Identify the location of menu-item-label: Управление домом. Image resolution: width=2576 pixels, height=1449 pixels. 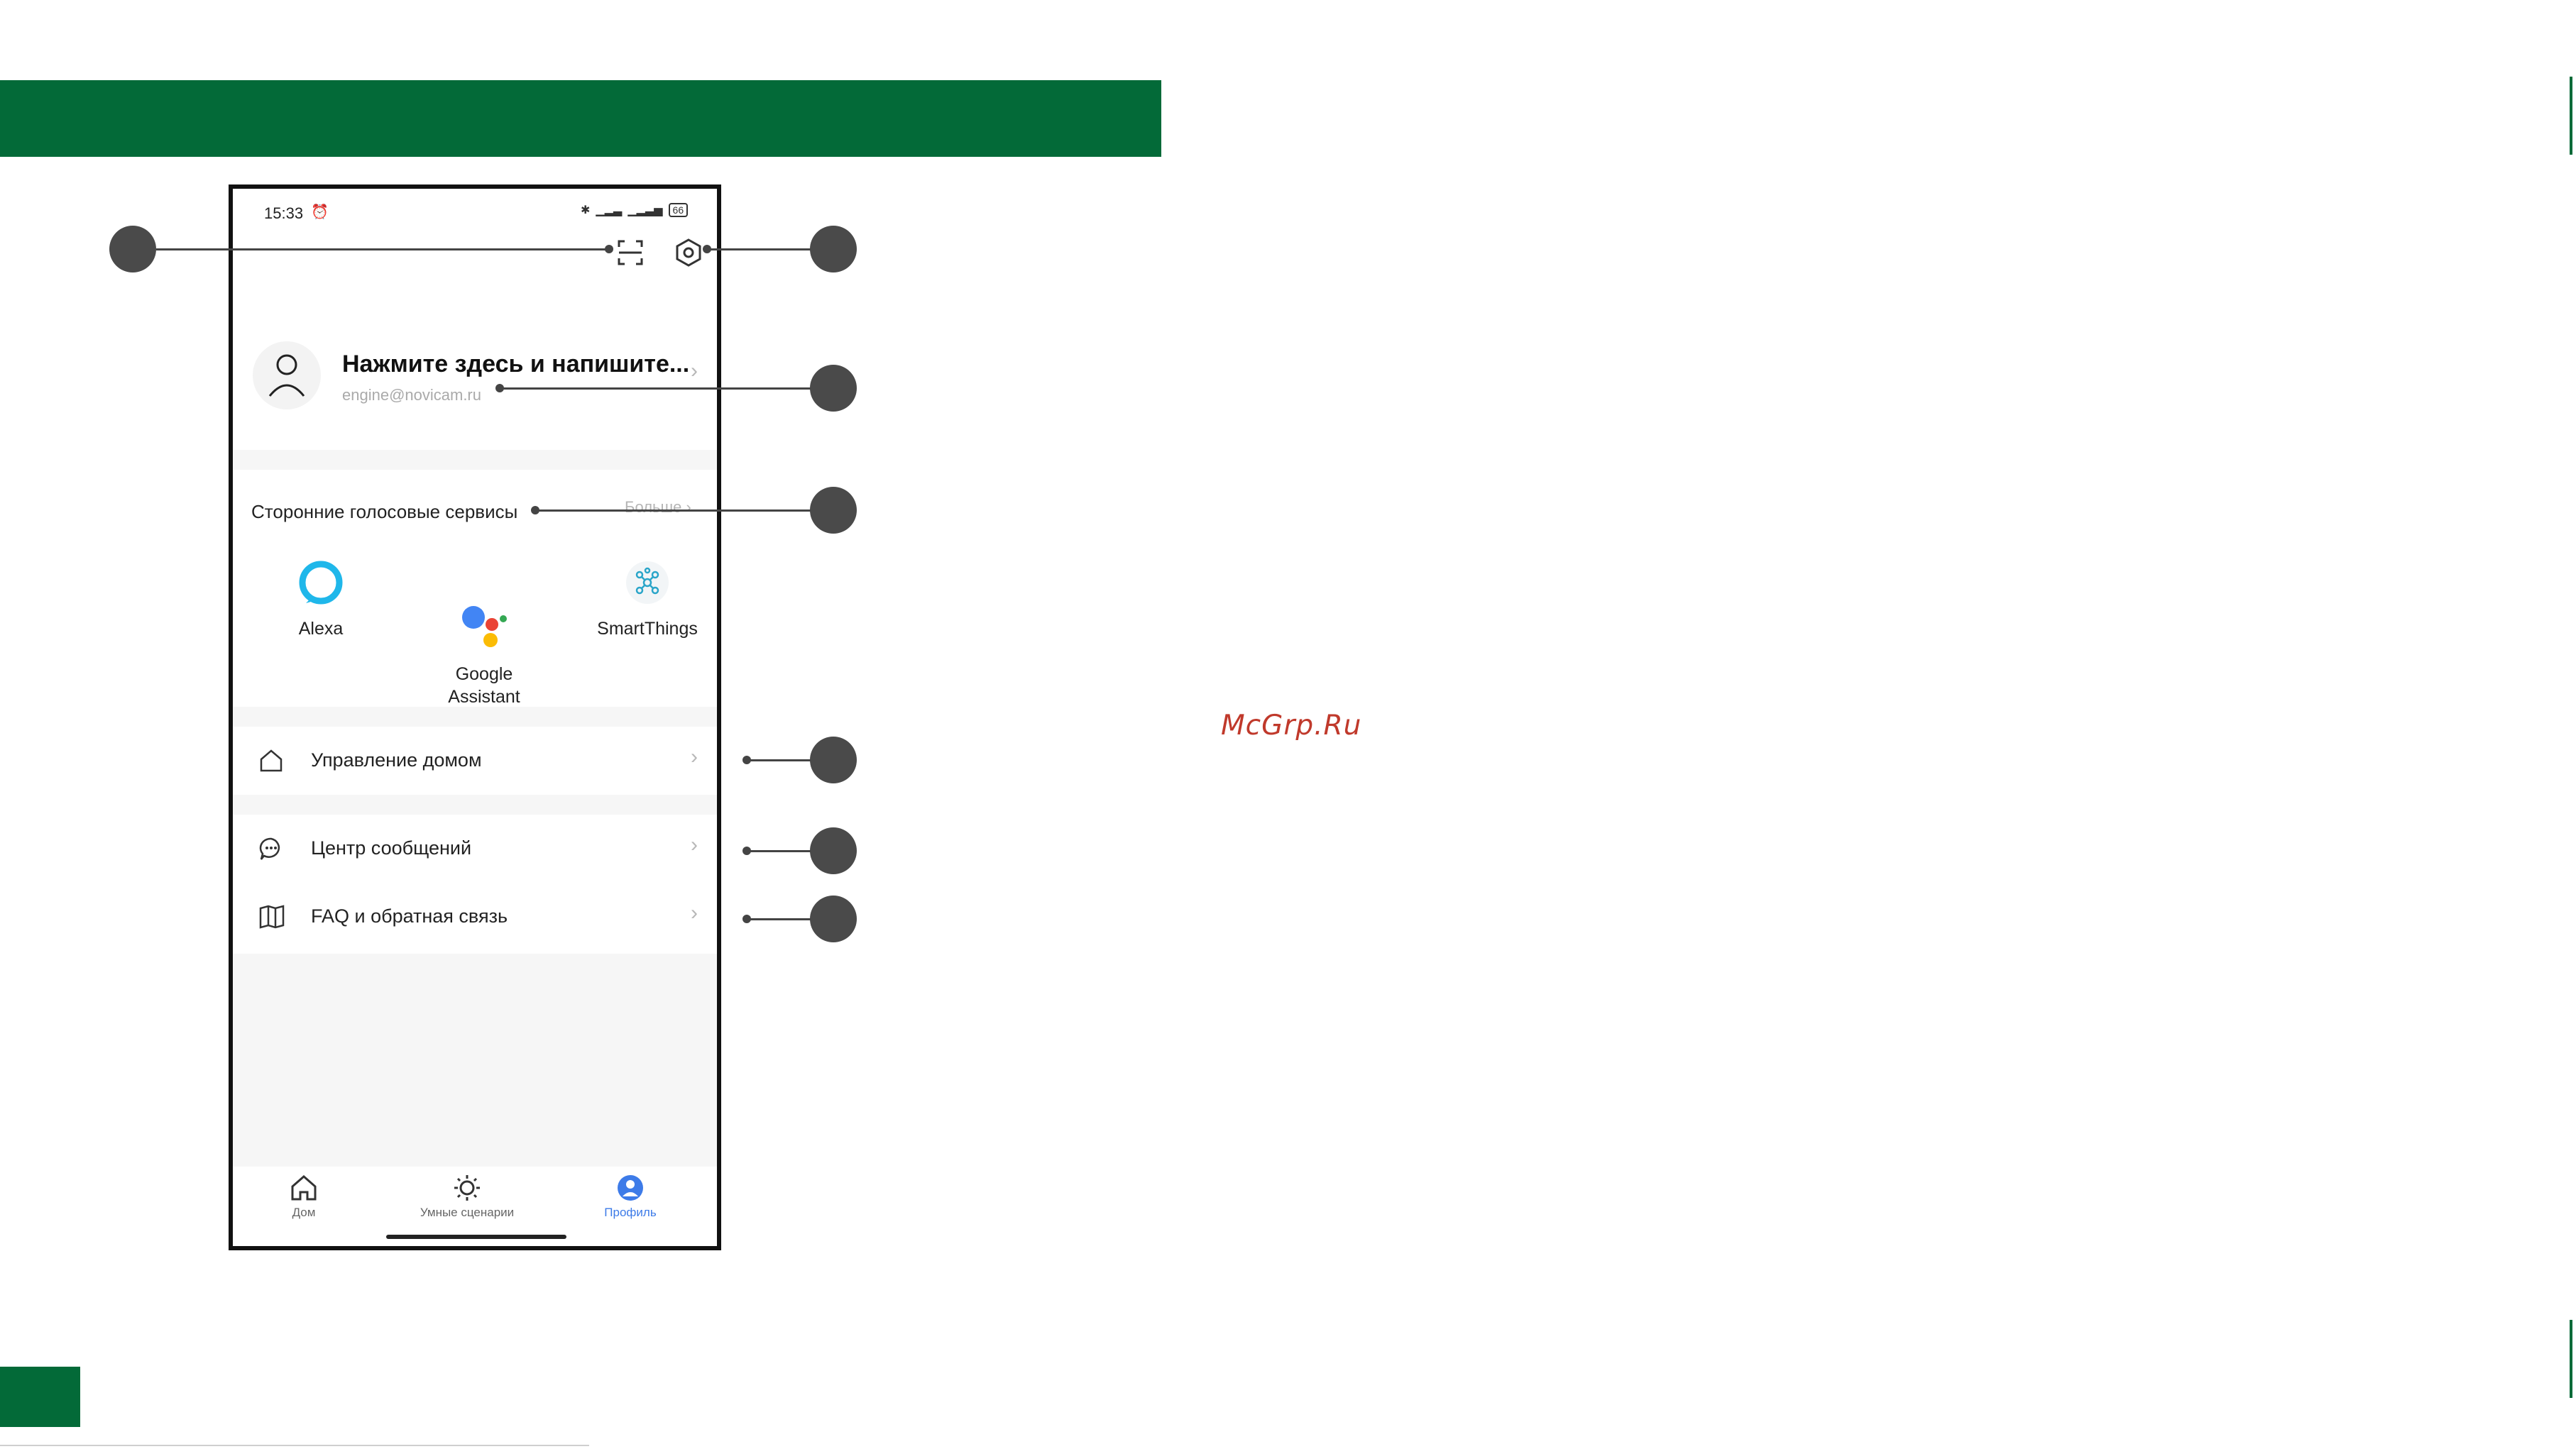
(397, 760).